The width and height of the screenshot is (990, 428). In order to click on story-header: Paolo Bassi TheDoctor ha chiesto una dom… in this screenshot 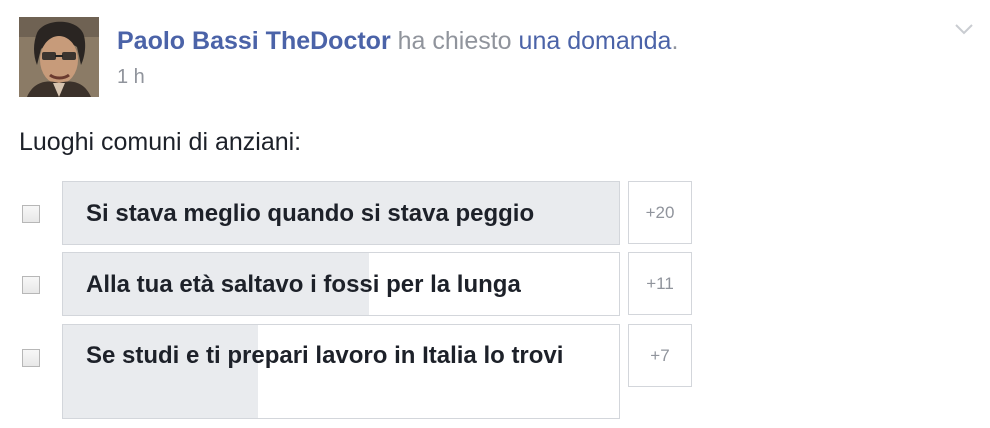, I will do `click(397, 41)`.